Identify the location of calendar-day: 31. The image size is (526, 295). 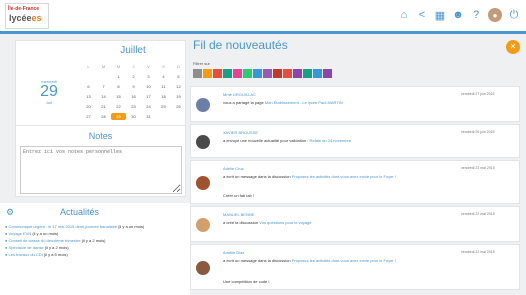
(148, 116).